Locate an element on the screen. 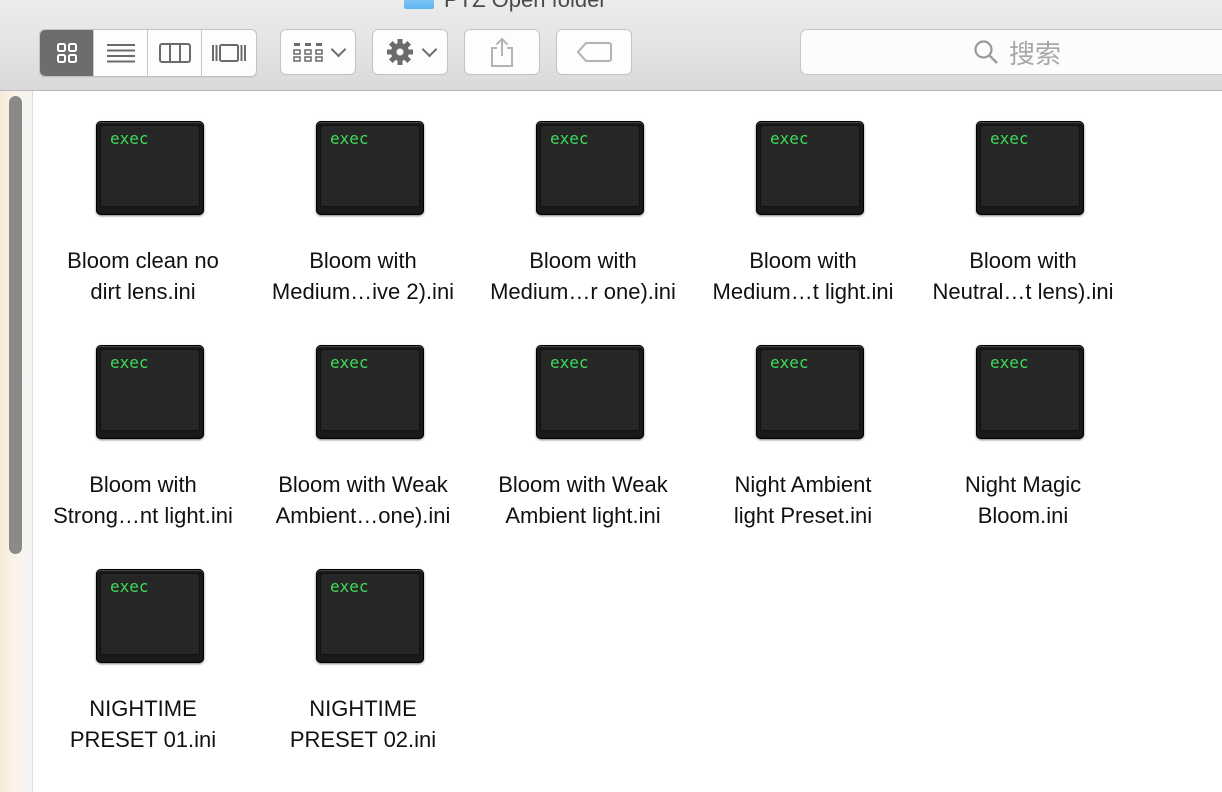  column-view-button is located at coordinates (175, 53).